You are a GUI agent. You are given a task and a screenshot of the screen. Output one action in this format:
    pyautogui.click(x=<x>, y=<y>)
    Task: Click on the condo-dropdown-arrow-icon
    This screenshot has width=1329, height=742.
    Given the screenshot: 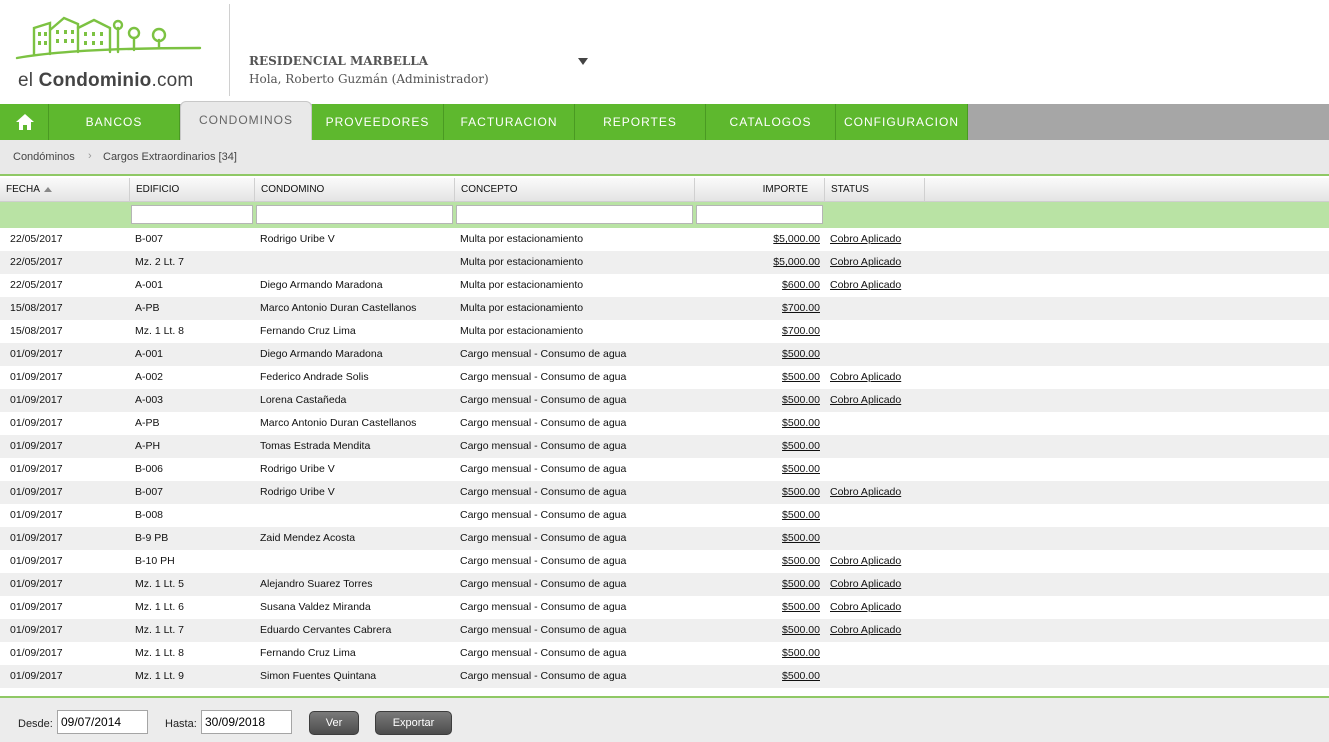 What is the action you would take?
    pyautogui.click(x=583, y=61)
    